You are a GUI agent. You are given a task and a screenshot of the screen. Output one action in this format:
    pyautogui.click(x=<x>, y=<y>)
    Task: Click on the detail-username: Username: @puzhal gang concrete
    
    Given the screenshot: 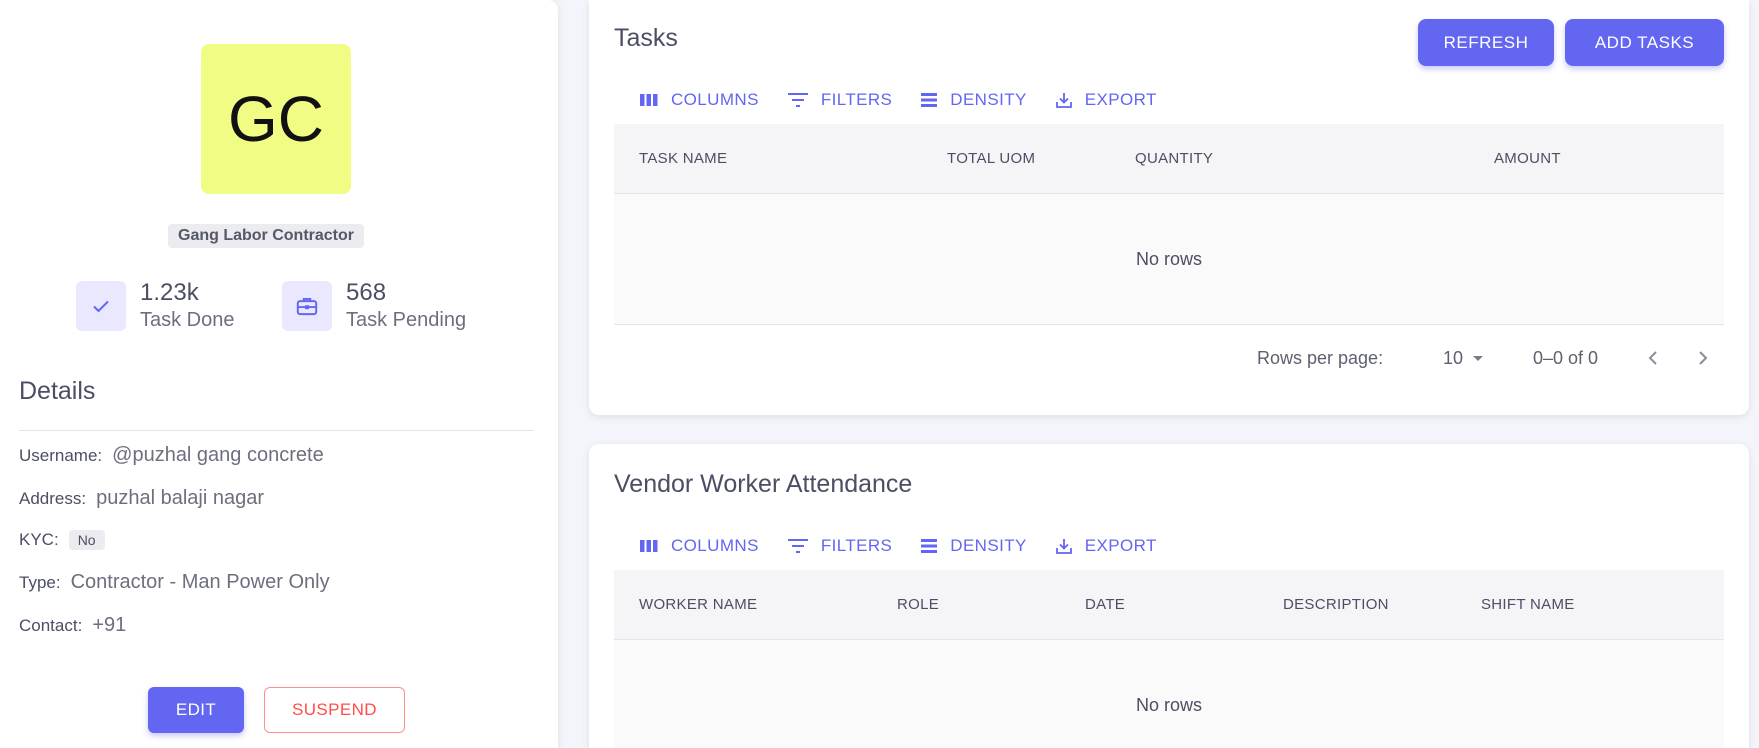 What is the action you would take?
    pyautogui.click(x=171, y=455)
    